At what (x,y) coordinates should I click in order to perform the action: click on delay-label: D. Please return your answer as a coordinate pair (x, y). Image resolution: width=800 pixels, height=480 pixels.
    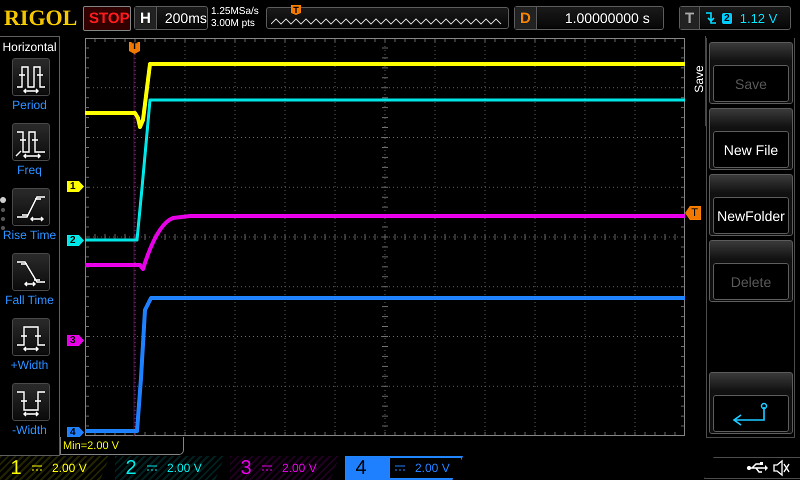
    Looking at the image, I should click on (526, 18).